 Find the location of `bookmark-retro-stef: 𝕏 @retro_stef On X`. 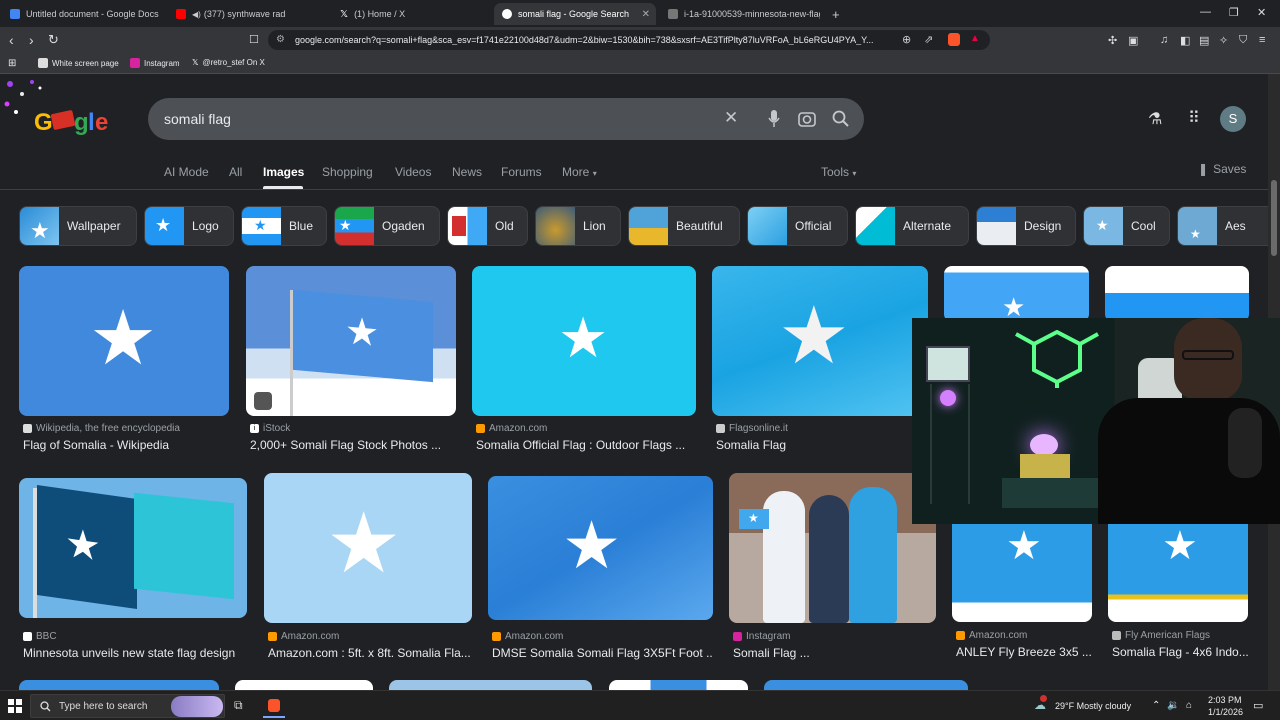

bookmark-retro-stef: 𝕏 @retro_stef On X is located at coordinates (228, 62).